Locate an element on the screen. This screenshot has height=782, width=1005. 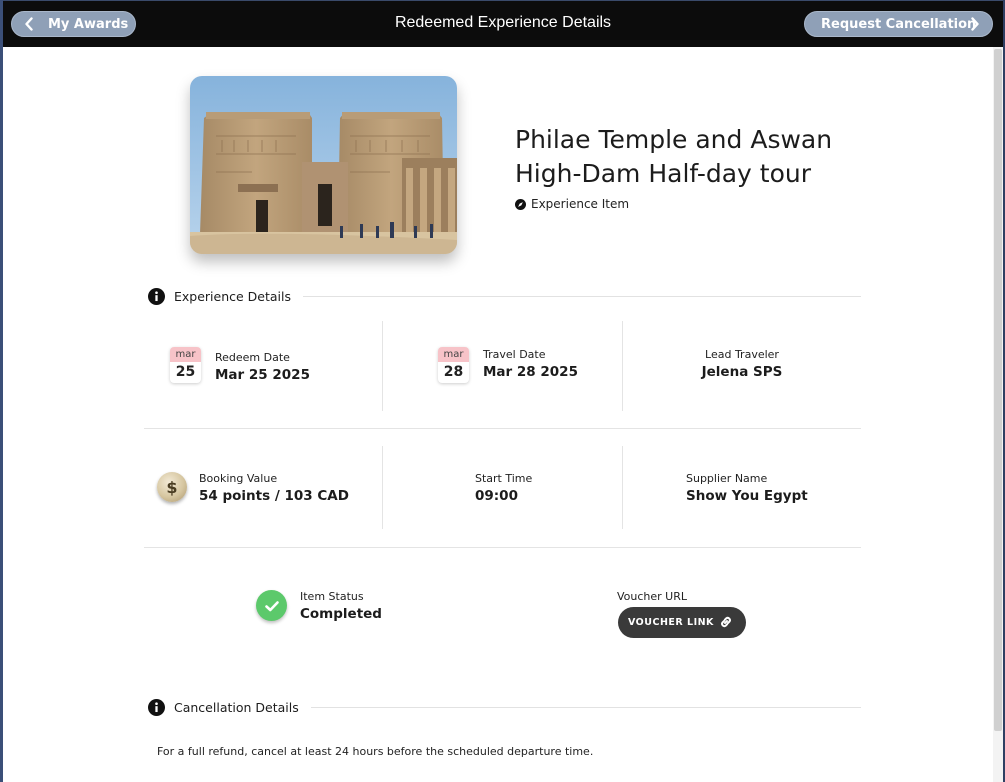
checkmark-icon is located at coordinates (271, 605).